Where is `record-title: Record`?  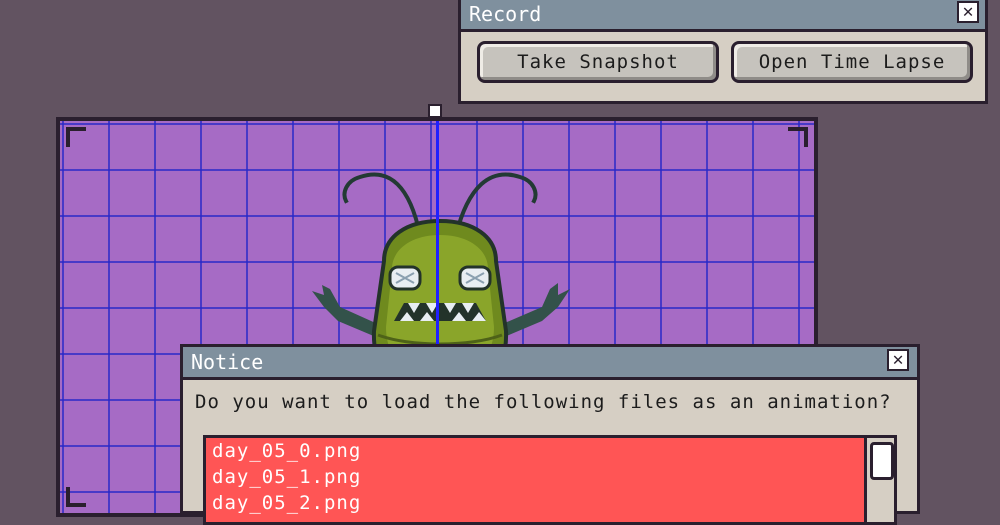 record-title: Record is located at coordinates (505, 14).